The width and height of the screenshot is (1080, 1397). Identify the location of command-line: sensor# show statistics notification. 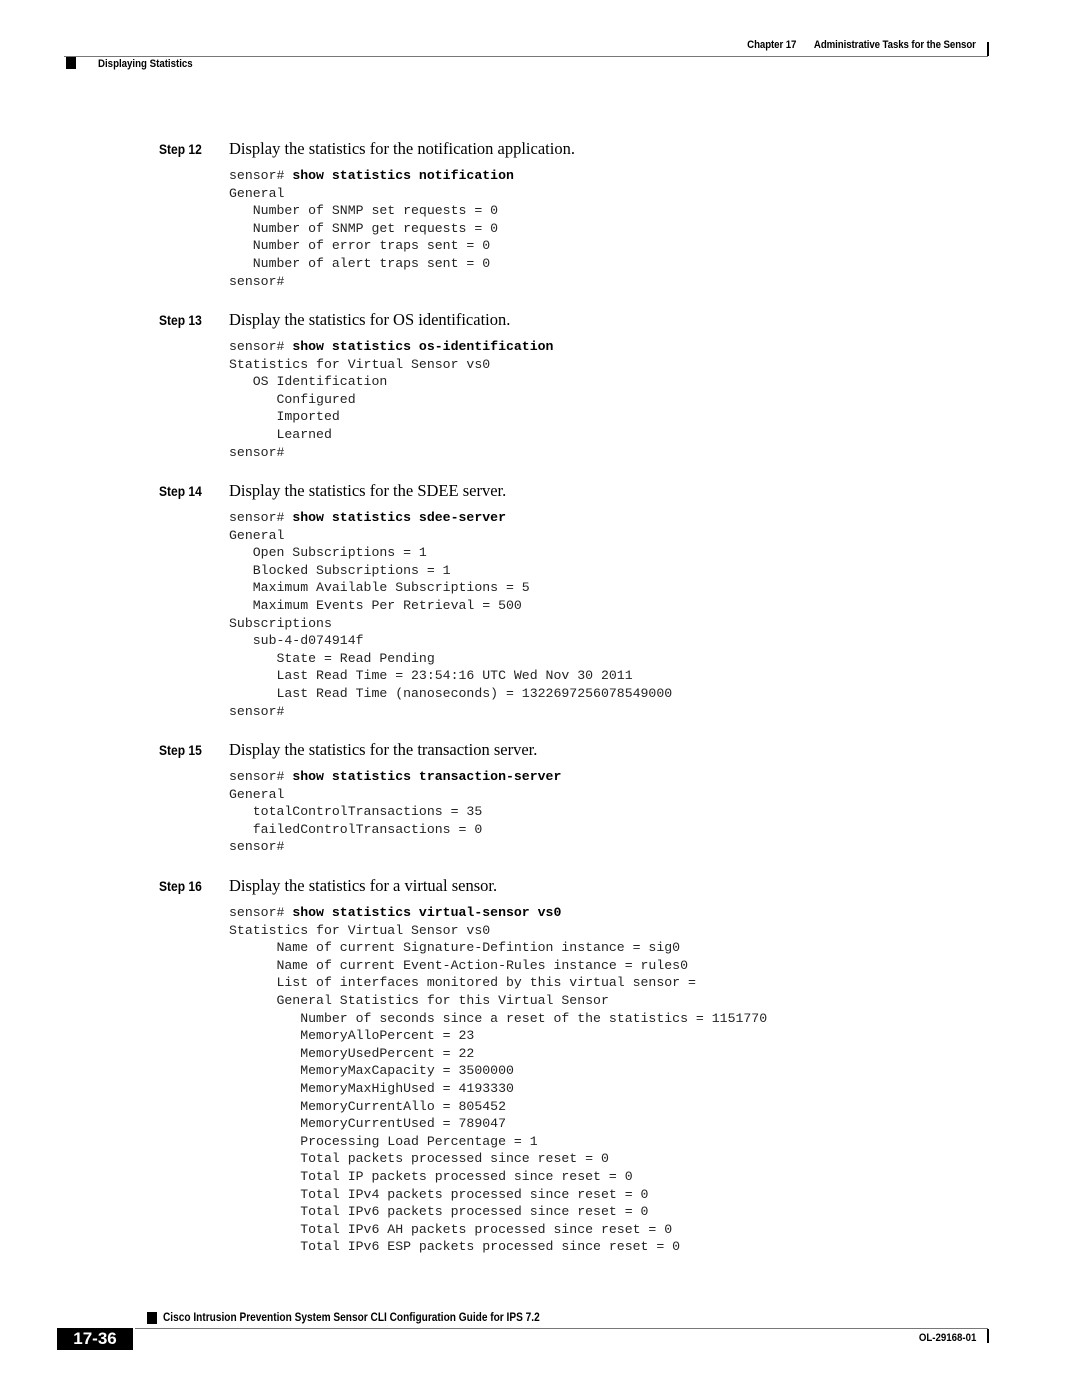
(371, 176).